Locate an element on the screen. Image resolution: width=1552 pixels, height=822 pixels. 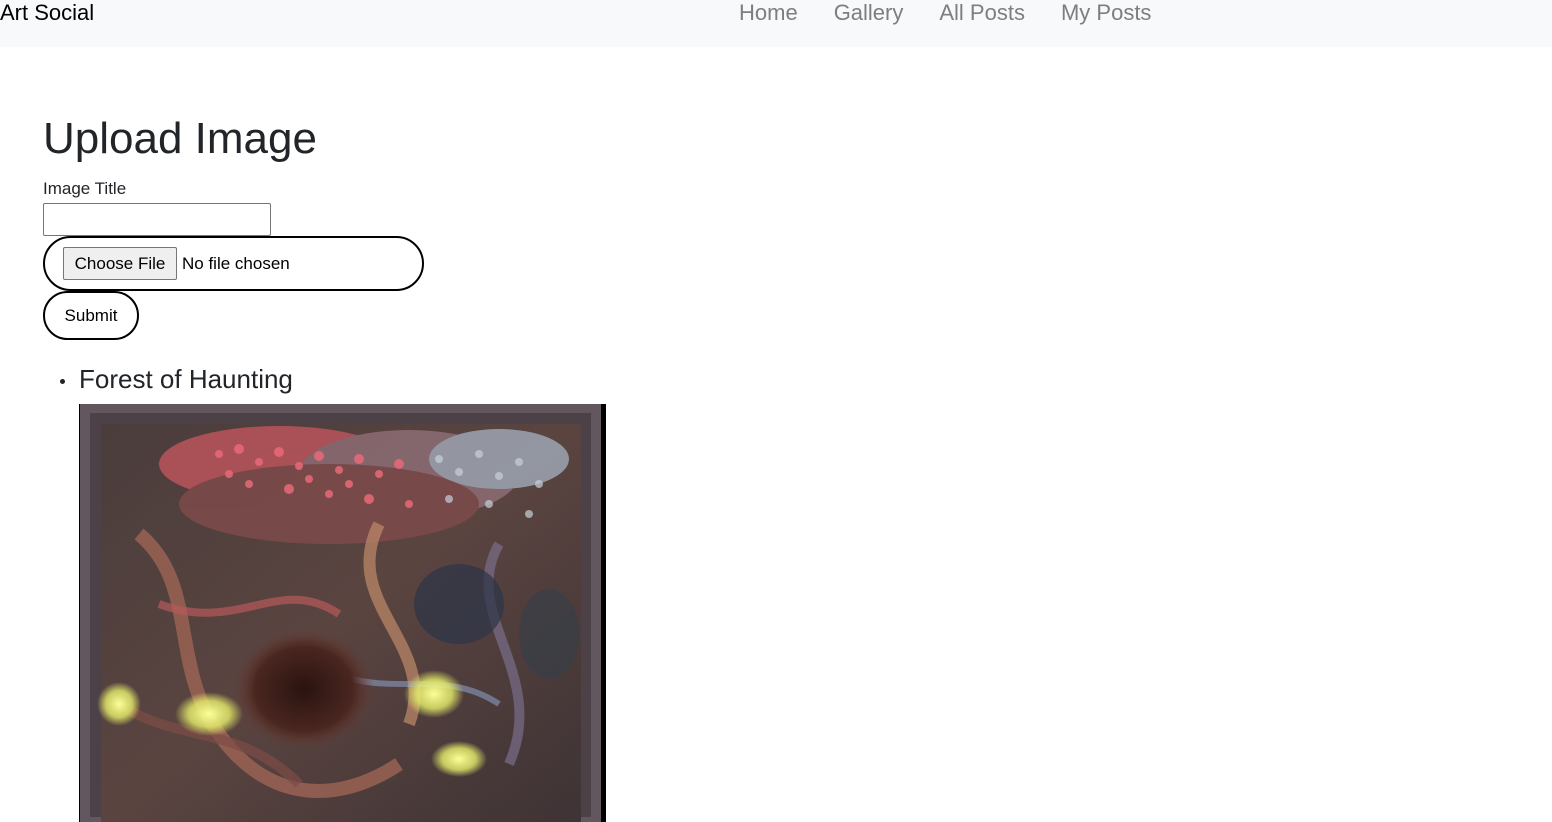
nav-link-home: Home is located at coordinates (768, 13).